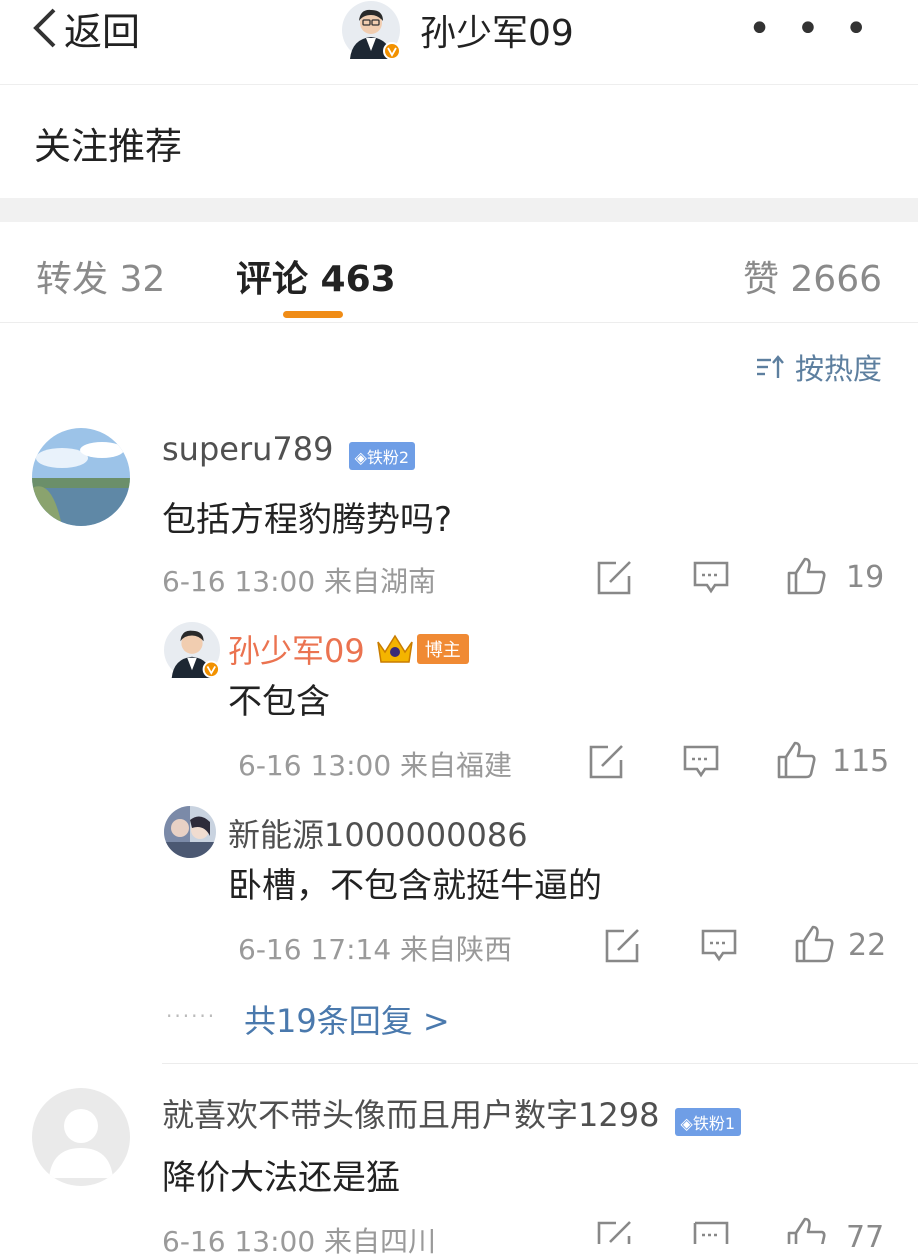 Image resolution: width=918 pixels, height=1260 pixels. What do you see at coordinates (313, 314) in the screenshot?
I see `active-tab-indicator` at bounding box center [313, 314].